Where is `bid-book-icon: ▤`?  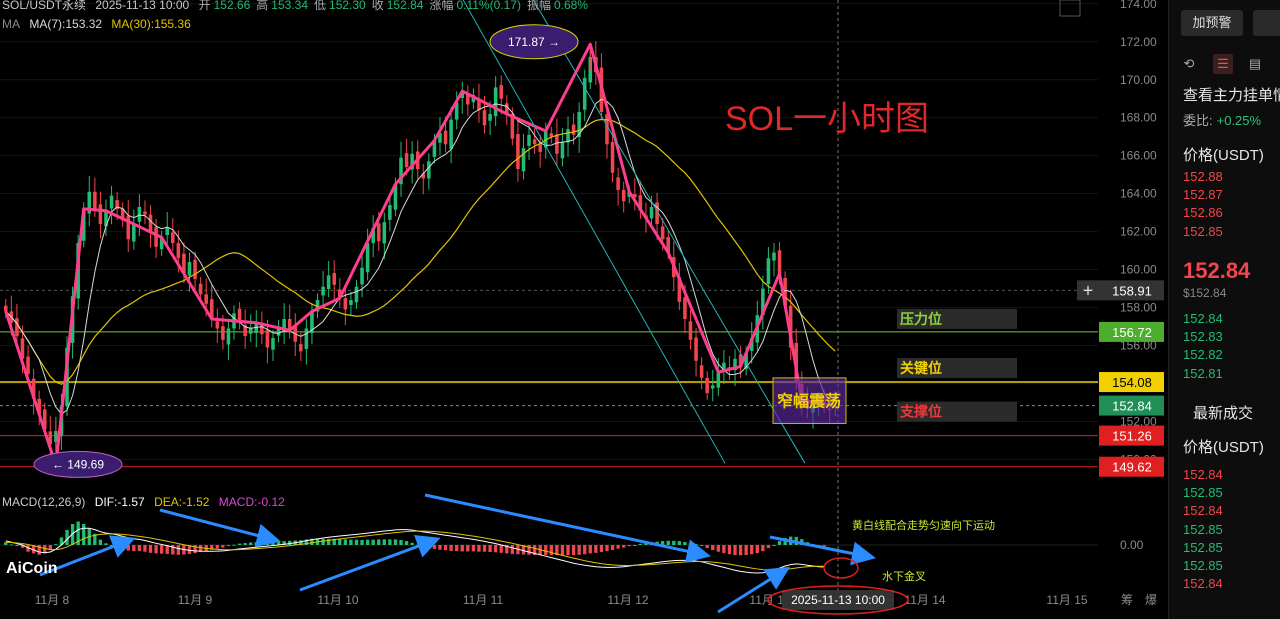
bid-book-icon: ▤ is located at coordinates (1255, 64).